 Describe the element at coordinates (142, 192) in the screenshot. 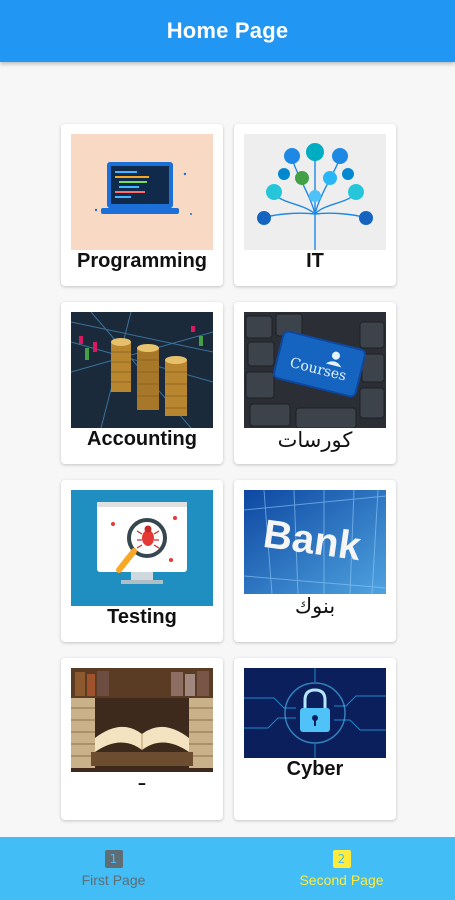

I see `programming-image` at that location.